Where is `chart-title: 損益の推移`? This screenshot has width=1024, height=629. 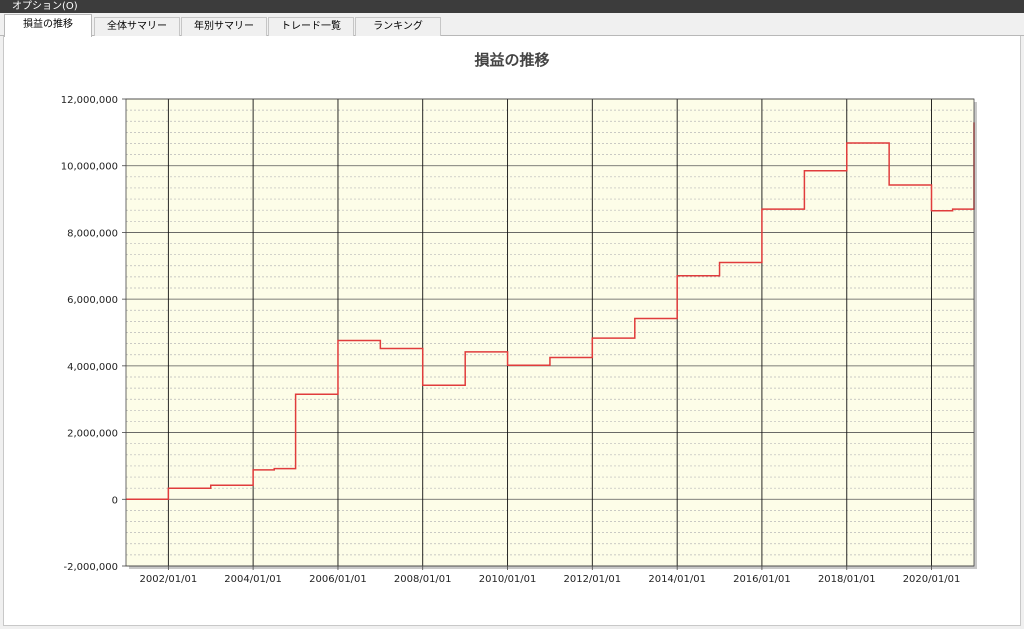 chart-title: 損益の推移 is located at coordinates (511, 60).